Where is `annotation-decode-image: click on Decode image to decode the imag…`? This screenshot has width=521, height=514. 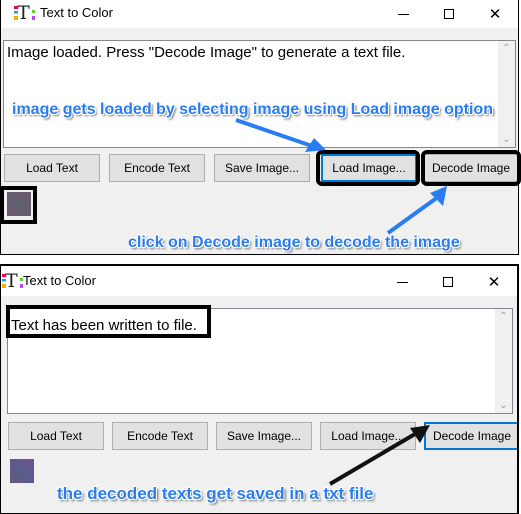 annotation-decode-image: click on Decode image to decode the imag… is located at coordinates (294, 242).